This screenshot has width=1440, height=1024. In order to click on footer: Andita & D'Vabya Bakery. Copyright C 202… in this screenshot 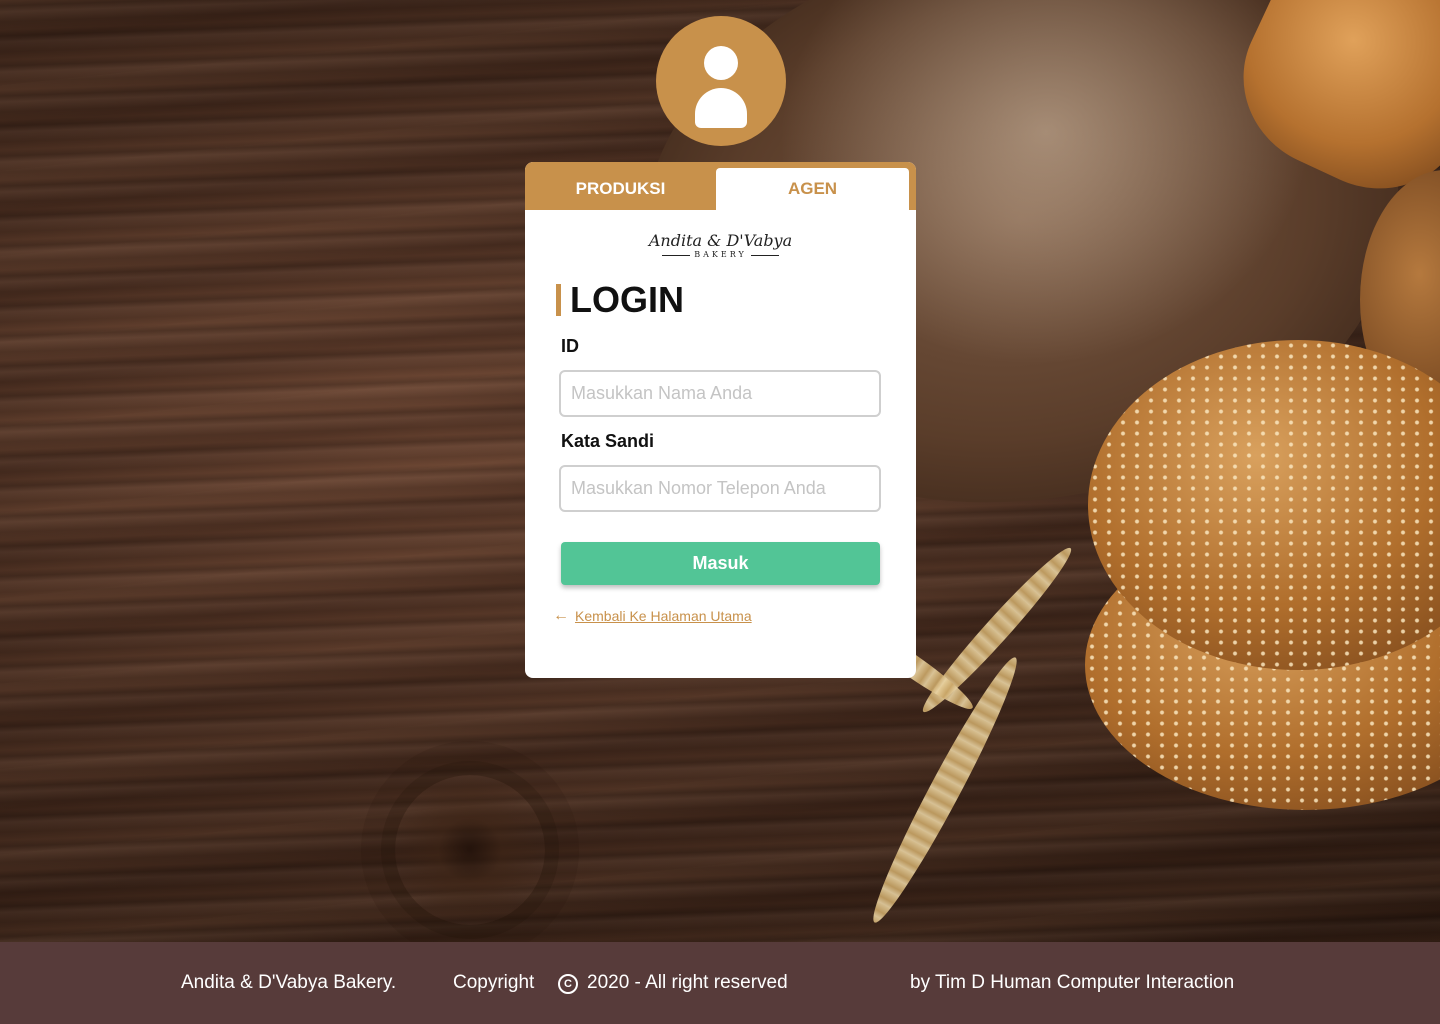, I will do `click(720, 983)`.